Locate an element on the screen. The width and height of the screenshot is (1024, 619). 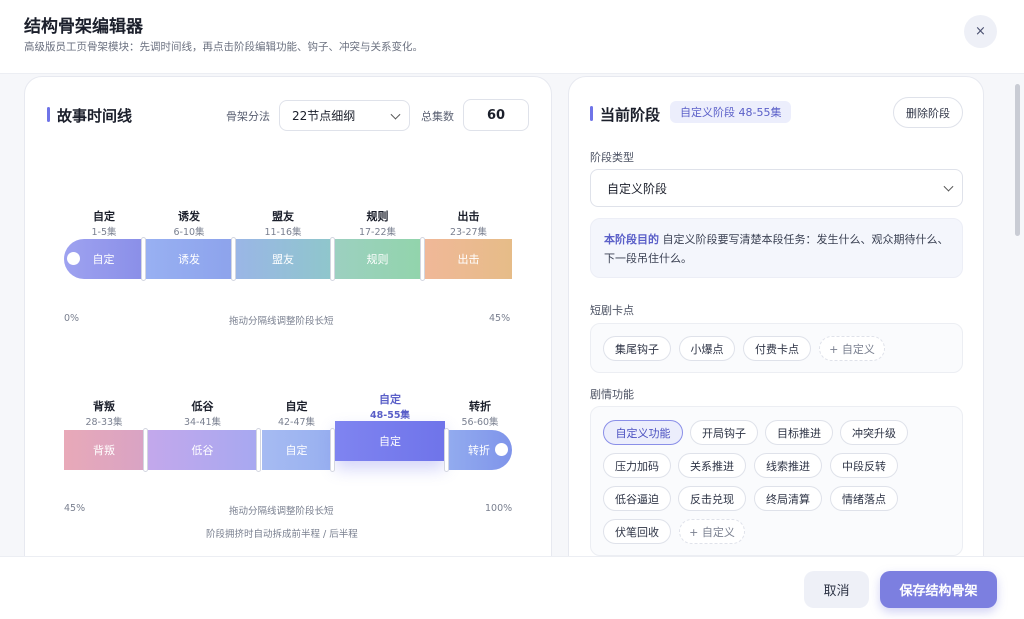
save-skeleton-button: 保存结构骨架 is located at coordinates (938, 589).